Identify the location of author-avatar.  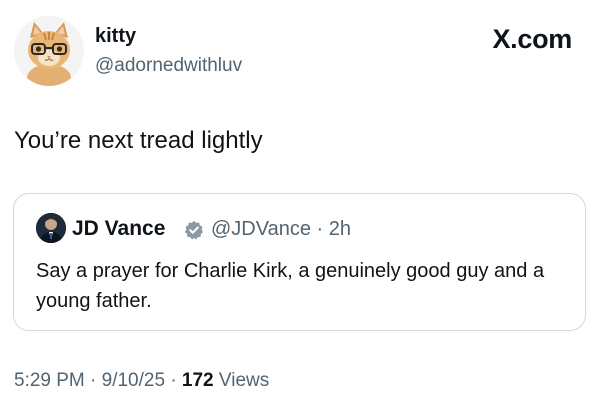
(49, 51).